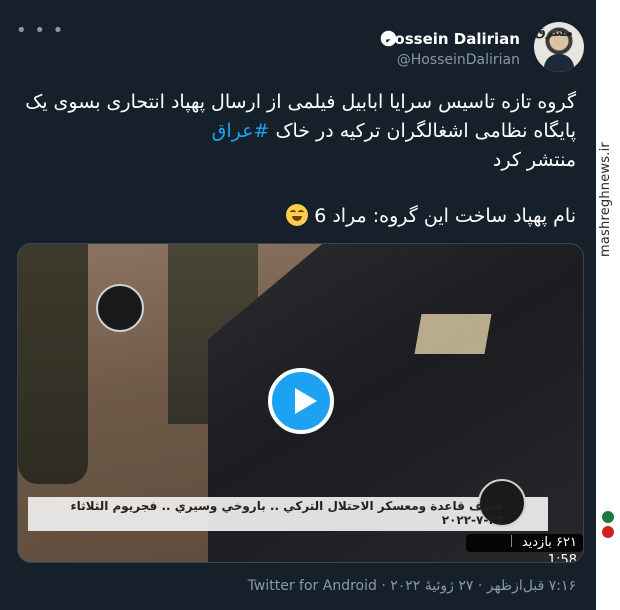  What do you see at coordinates (608, 524) in the screenshot?
I see `watermark-logo-icon` at bounding box center [608, 524].